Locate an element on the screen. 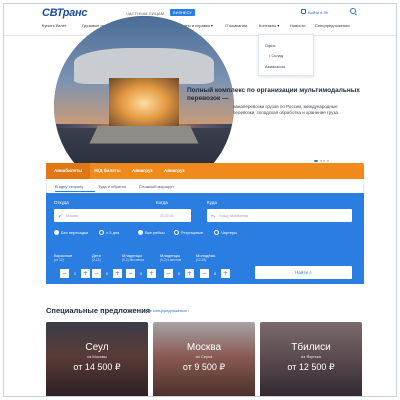 This screenshot has width=400, height=400. pax-infants-no-seat-label: Младенцы (0-2) без места is located at coordinates (133, 257).